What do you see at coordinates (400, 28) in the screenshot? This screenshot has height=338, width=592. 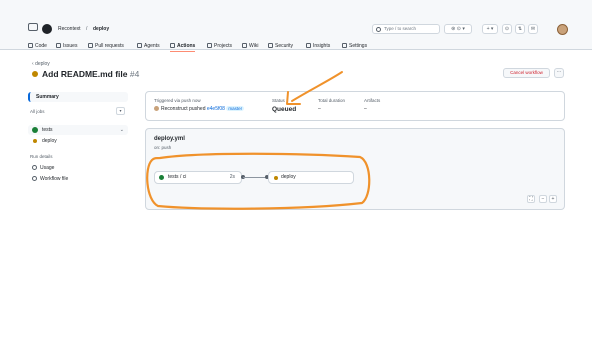 I see `search-placeholder: Type / to search` at bounding box center [400, 28].